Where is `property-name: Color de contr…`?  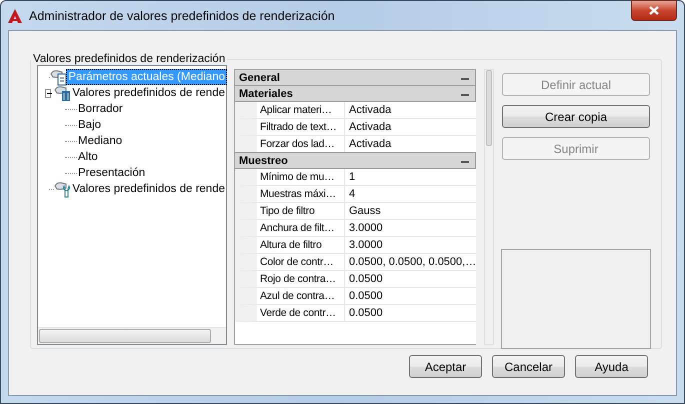
property-name: Color de contr… is located at coordinates (301, 262).